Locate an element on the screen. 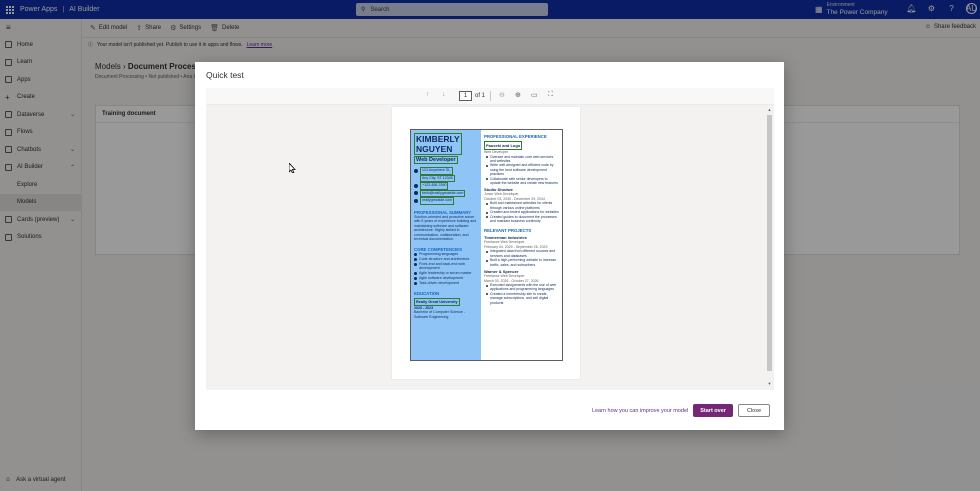  fit-width-icon: ▭ is located at coordinates (534, 95).